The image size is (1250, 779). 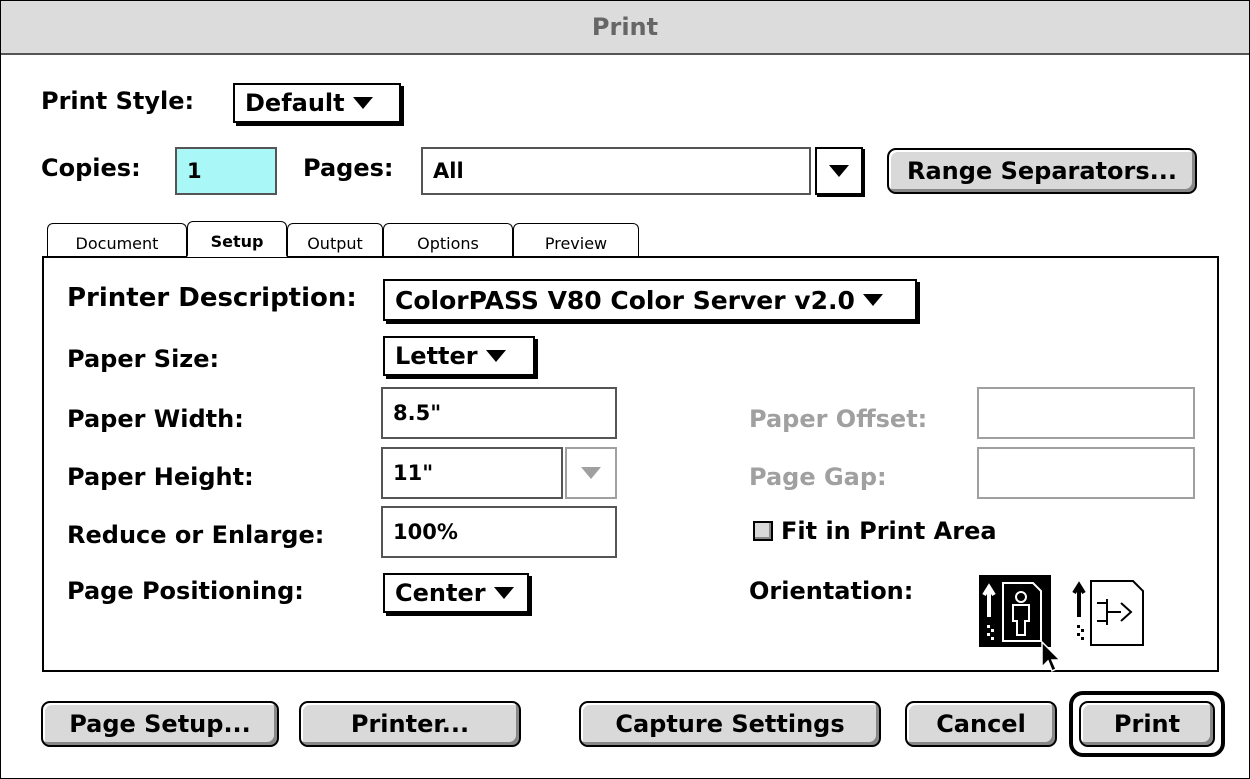 What do you see at coordinates (818, 477) in the screenshot?
I see `page-gap-label: Page Gap:` at bounding box center [818, 477].